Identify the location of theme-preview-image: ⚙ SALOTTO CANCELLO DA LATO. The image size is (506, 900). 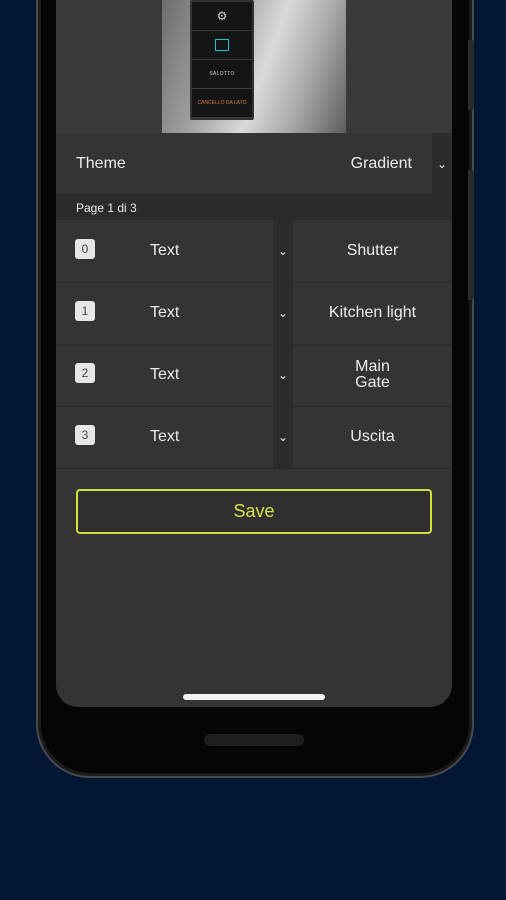
(254, 66).